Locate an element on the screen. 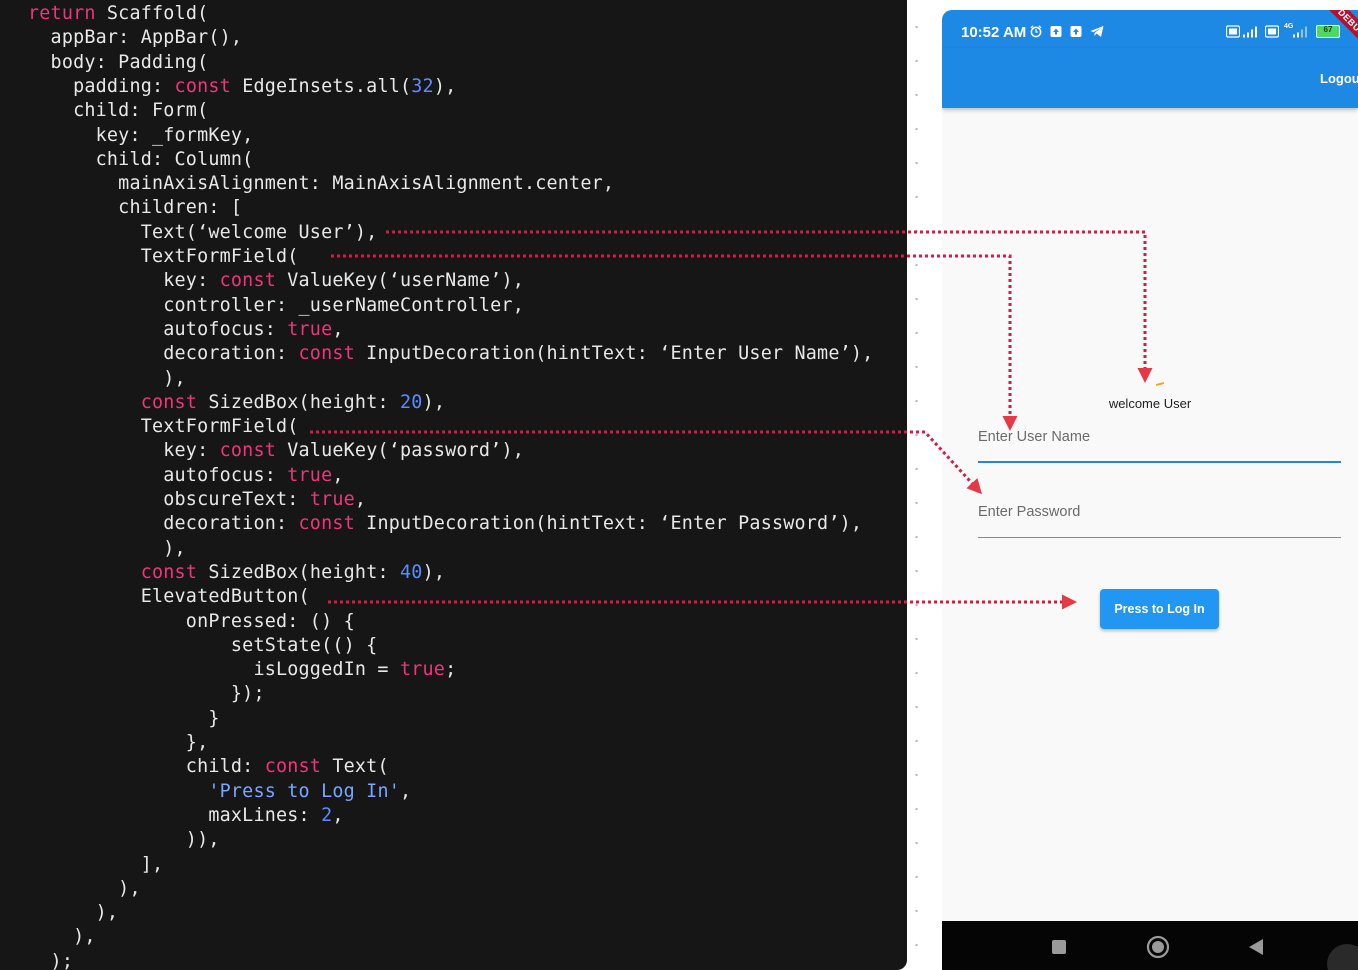  back-nav-icon is located at coordinates (1256, 947).